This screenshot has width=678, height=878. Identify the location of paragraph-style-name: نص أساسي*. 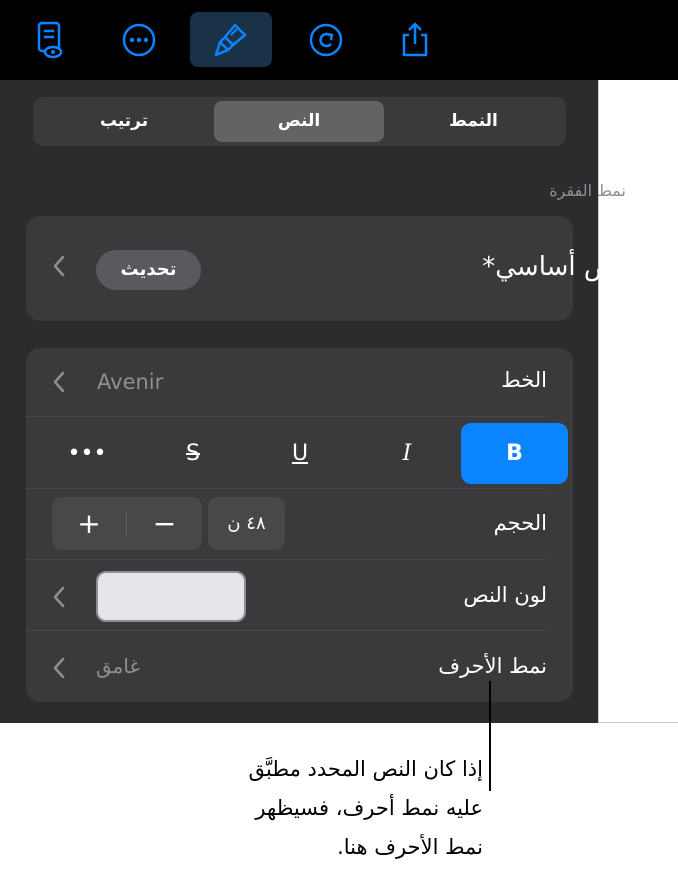
(552, 267).